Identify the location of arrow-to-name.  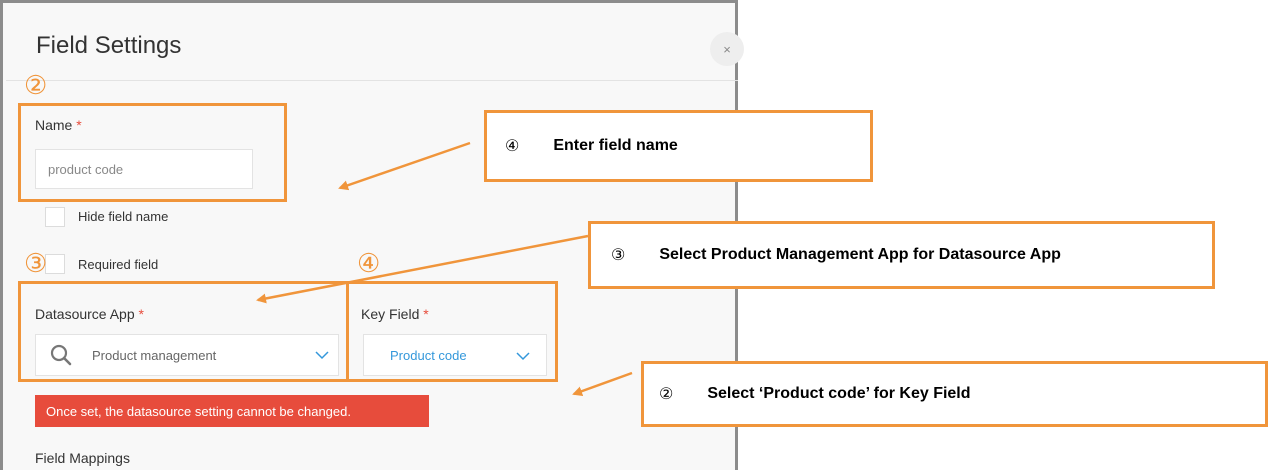
(404, 166).